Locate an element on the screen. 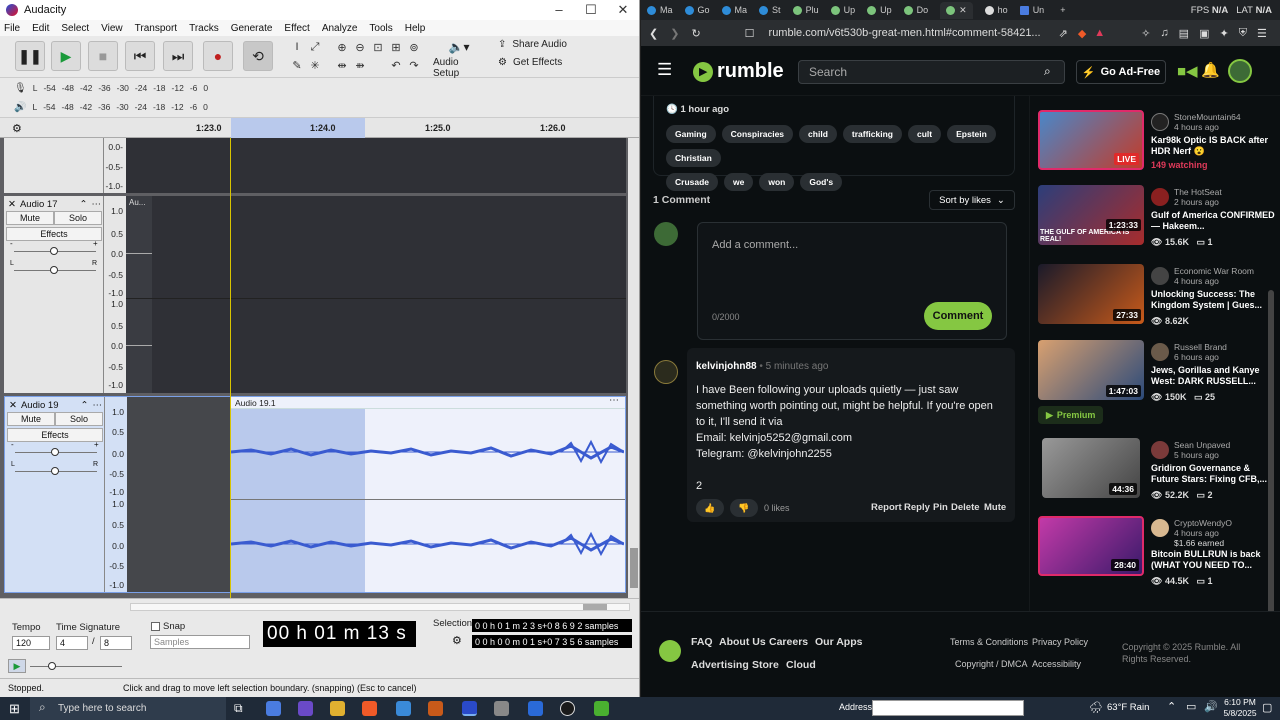  fit-project-icon: ⊞ is located at coordinates (396, 47).